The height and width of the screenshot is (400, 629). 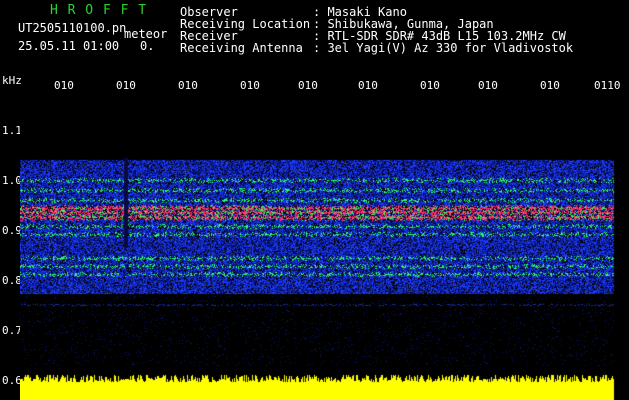 I want to click on count-label: 0., so click(x=147, y=46).